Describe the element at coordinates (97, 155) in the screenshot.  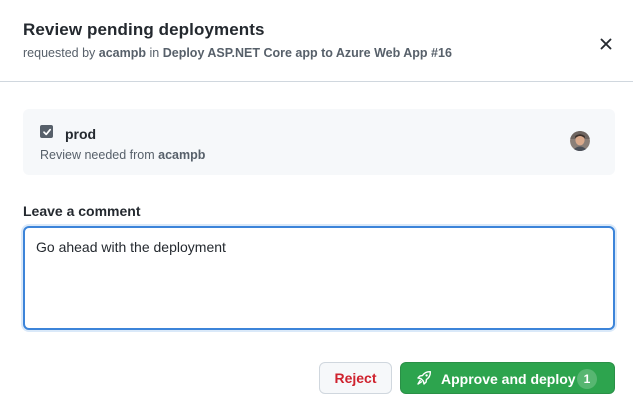
I see `review-prefix: Review needed from` at that location.